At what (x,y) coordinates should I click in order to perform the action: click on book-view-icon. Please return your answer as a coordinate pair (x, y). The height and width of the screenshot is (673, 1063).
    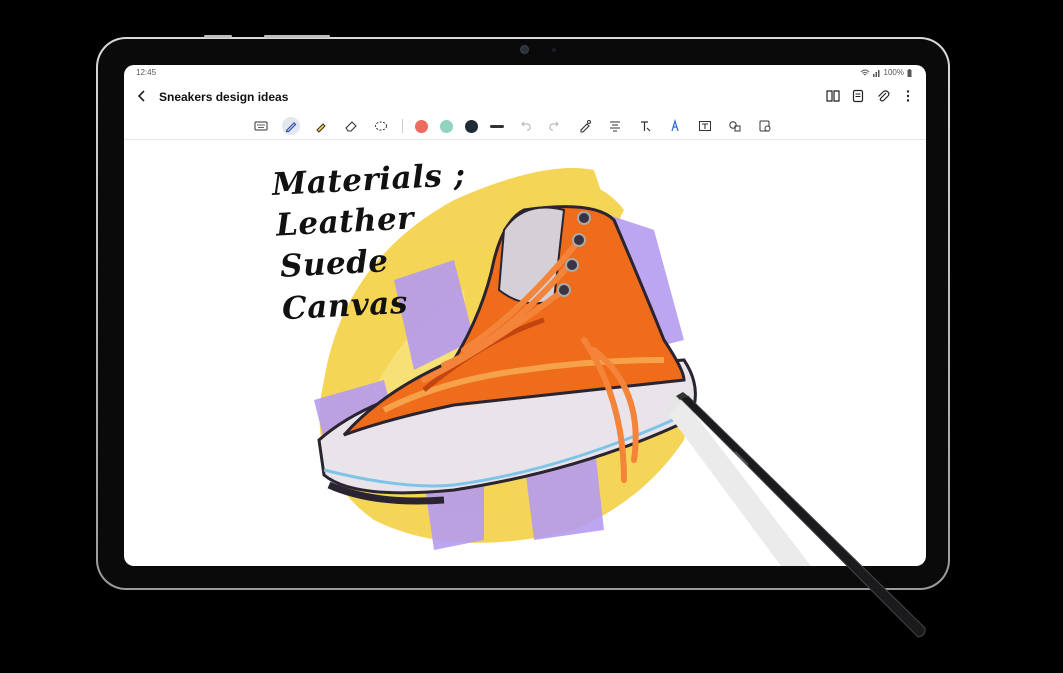
    Looking at the image, I should click on (833, 96).